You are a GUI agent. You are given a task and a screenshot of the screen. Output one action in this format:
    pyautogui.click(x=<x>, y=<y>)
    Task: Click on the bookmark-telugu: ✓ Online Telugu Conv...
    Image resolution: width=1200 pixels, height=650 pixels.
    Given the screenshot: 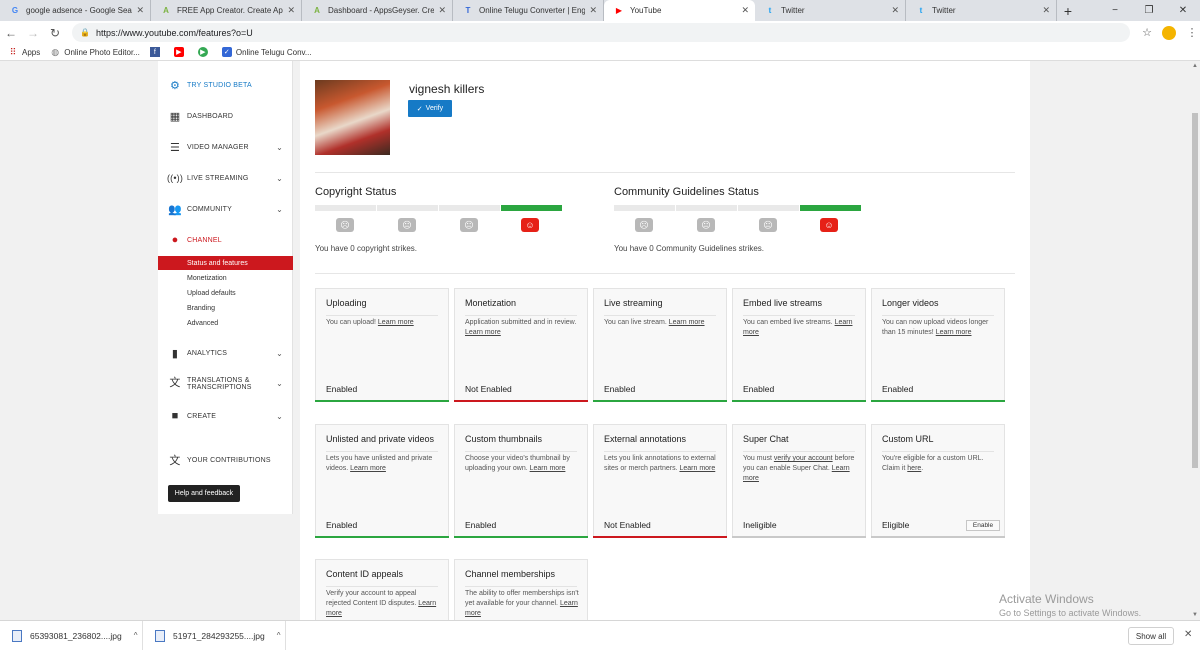 What is the action you would take?
    pyautogui.click(x=266, y=52)
    